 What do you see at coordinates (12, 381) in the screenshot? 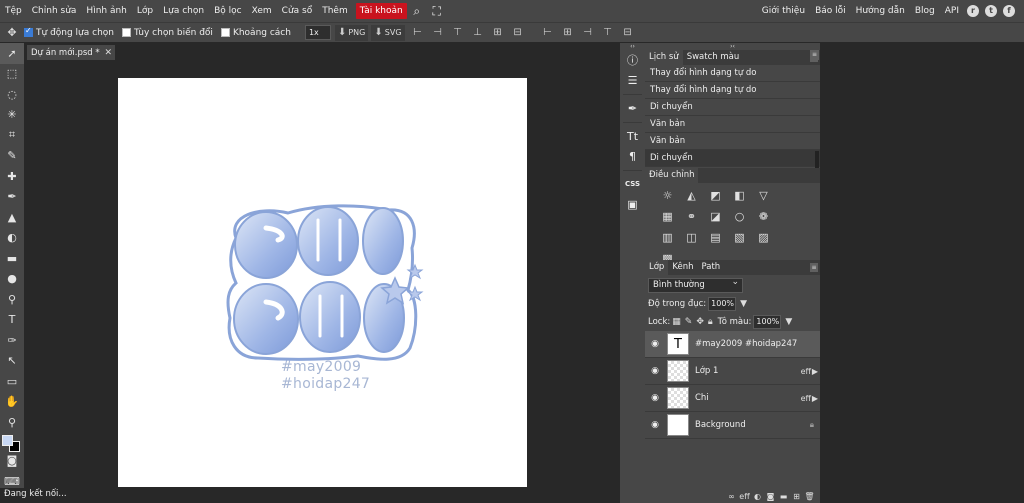
I see `shape-tool-icon: ▭` at bounding box center [12, 381].